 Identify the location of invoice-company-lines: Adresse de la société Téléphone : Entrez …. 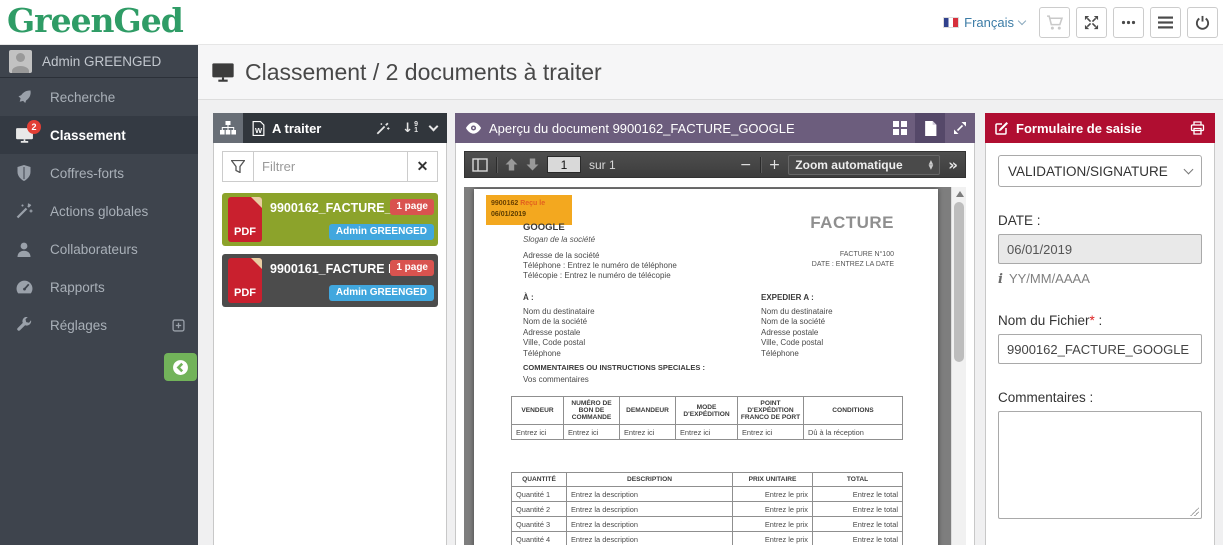
(600, 266).